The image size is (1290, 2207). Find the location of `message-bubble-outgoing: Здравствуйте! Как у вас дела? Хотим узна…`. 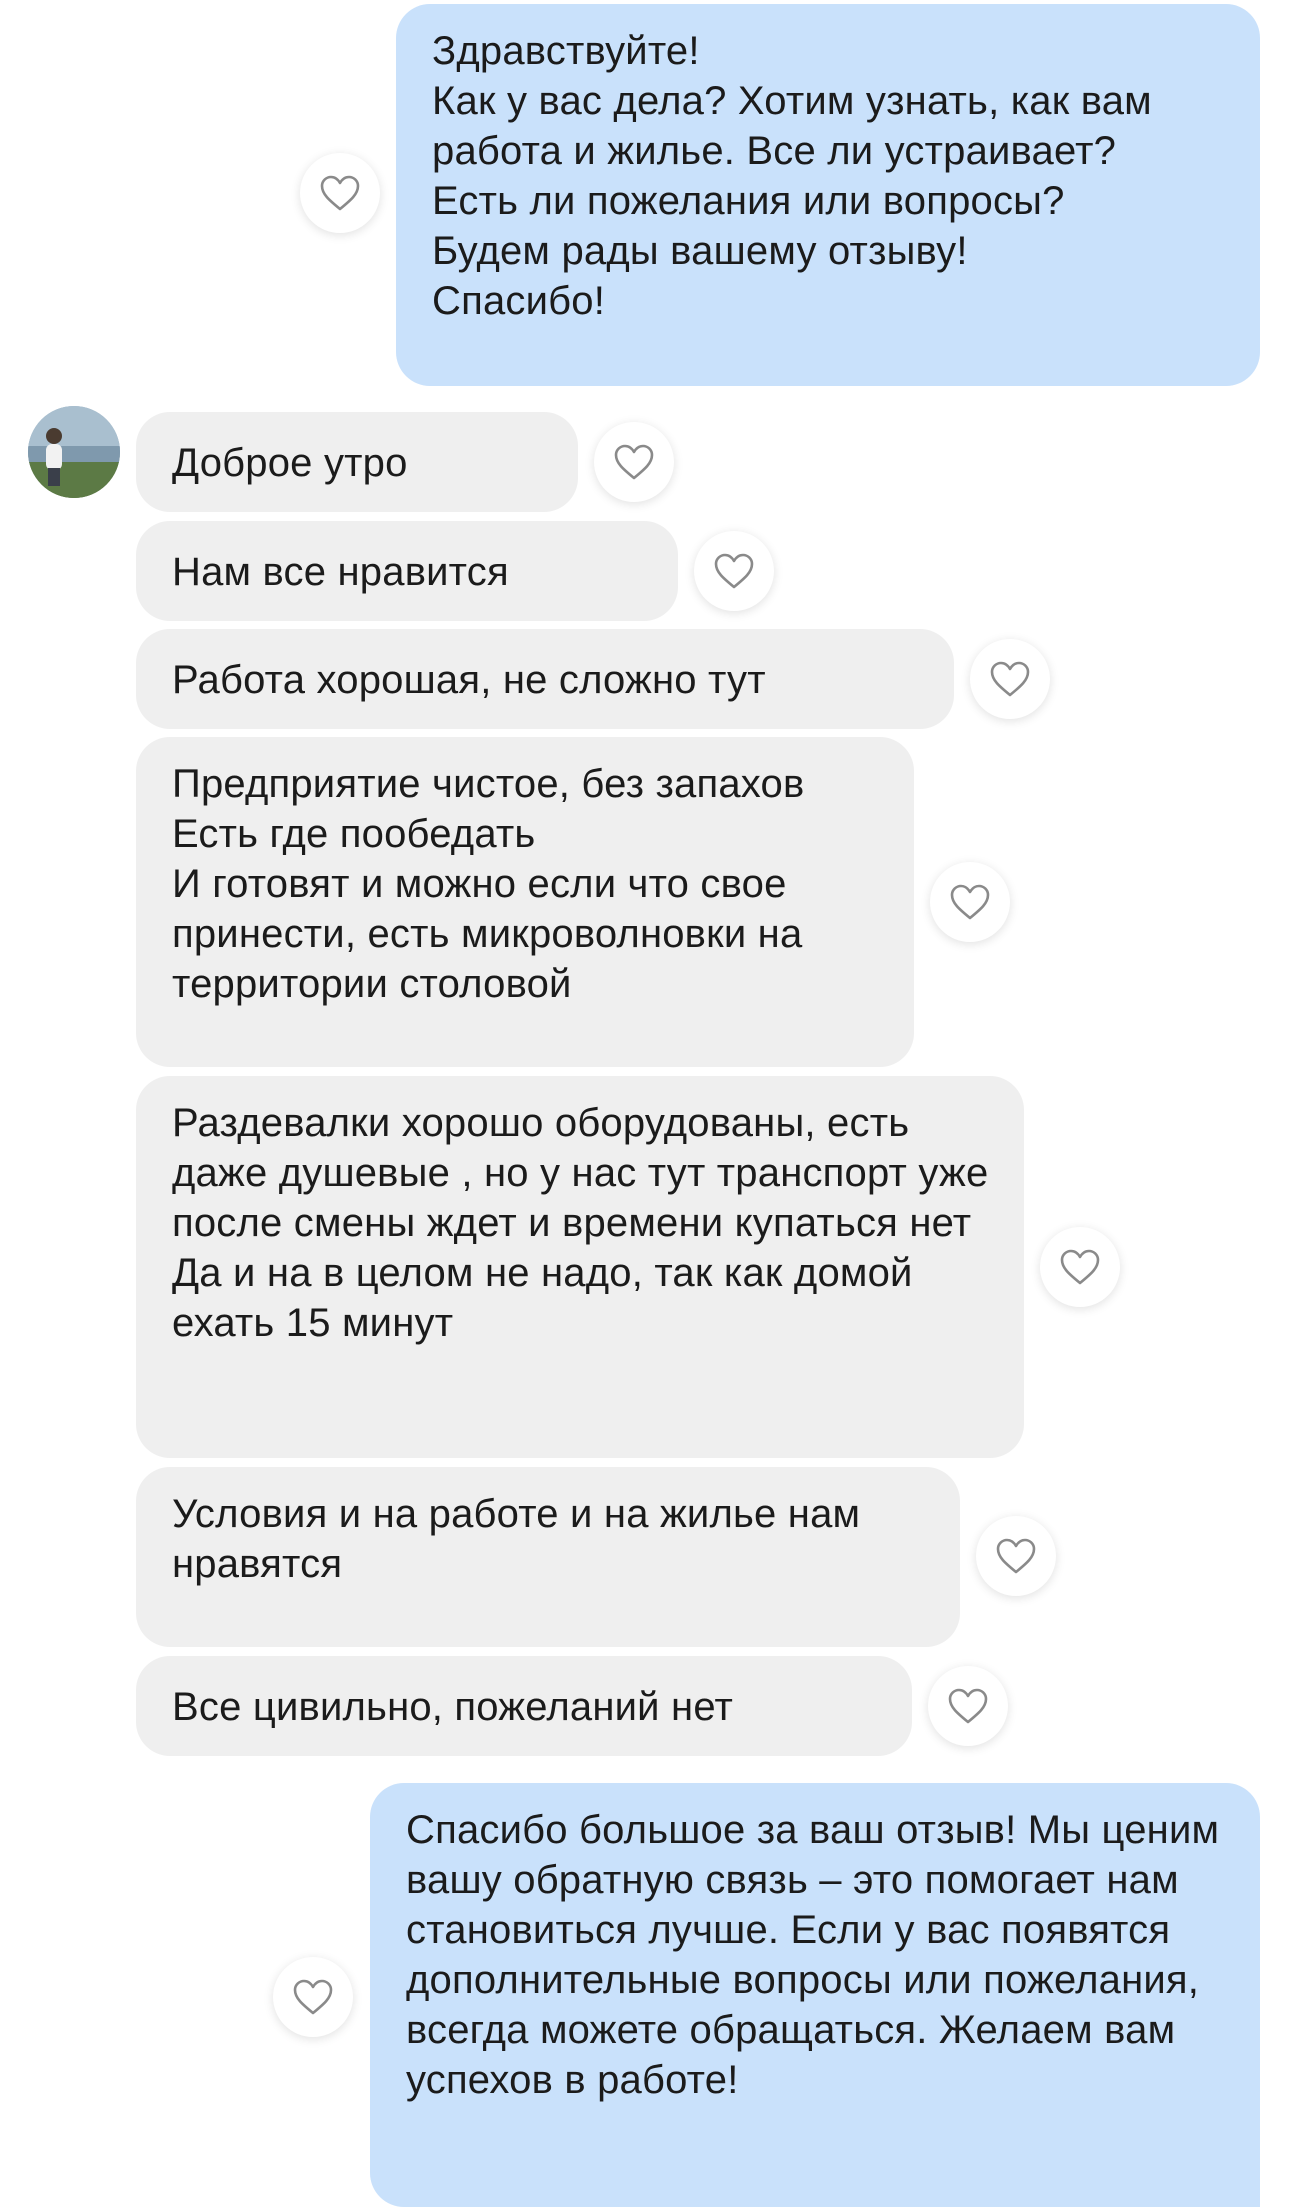

message-bubble-outgoing: Здравствуйте! Как у вас дела? Хотим узна… is located at coordinates (828, 195).